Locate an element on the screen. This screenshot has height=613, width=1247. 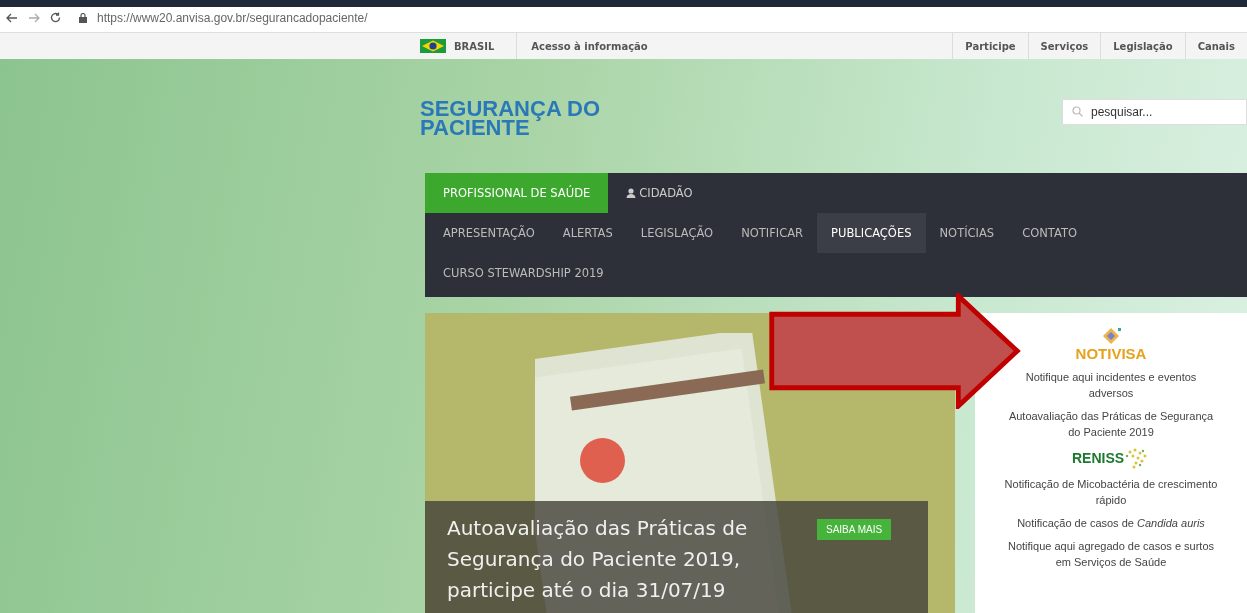
menu-item: CONTATO is located at coordinates (1050, 233).